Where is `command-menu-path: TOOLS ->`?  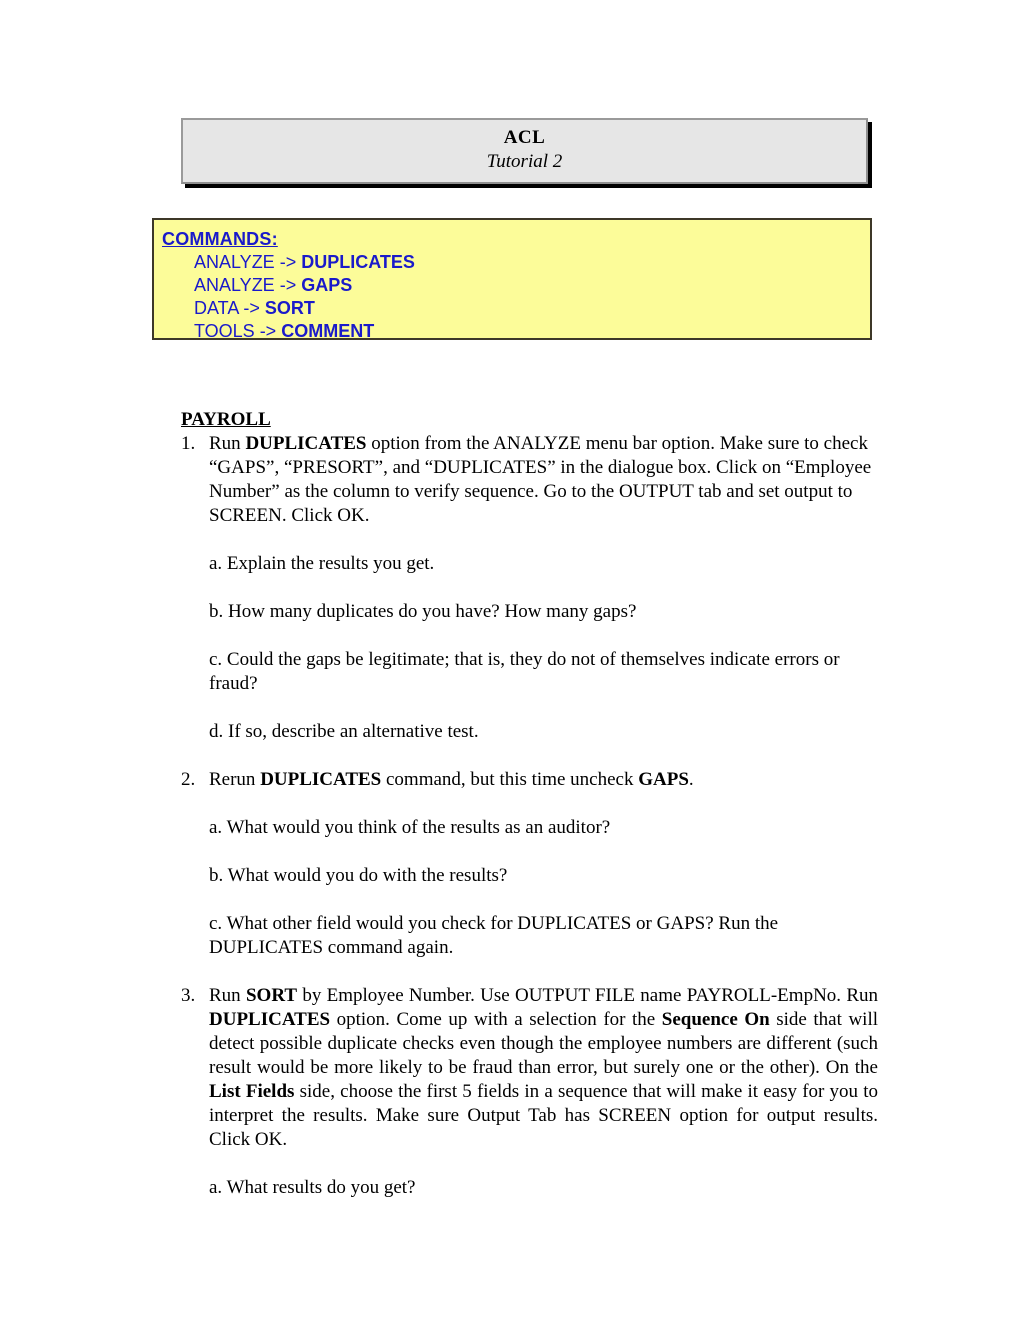
command-menu-path: TOOLS -> is located at coordinates (238, 331).